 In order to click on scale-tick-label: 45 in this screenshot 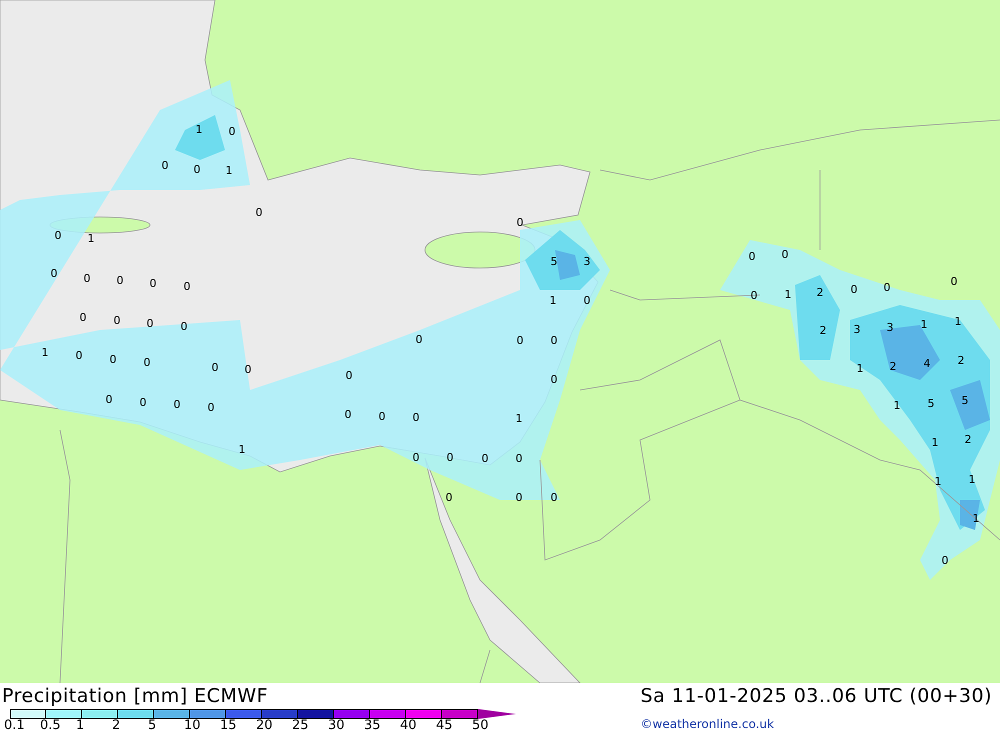, I will do `click(444, 725)`.